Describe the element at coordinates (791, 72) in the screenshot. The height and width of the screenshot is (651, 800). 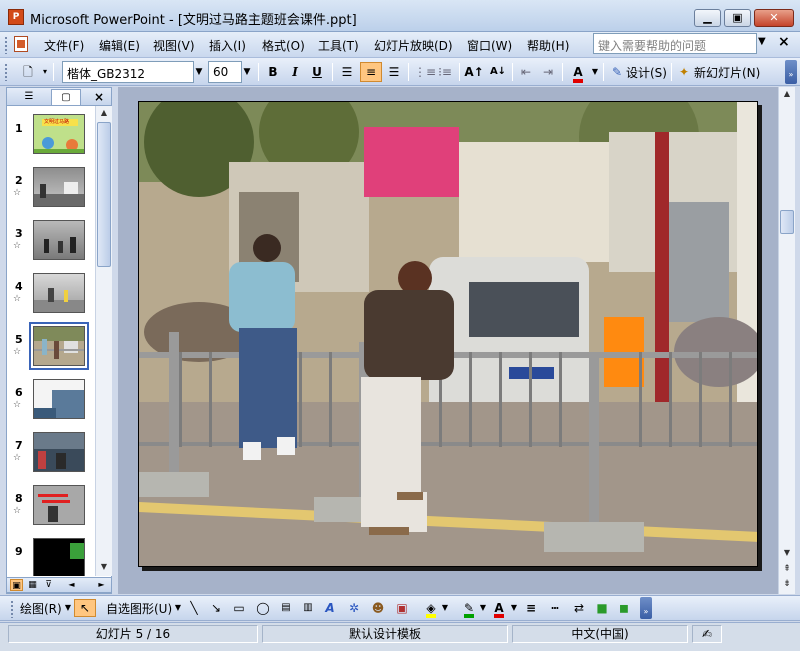
I see `toolbar-overflow-button: »` at that location.